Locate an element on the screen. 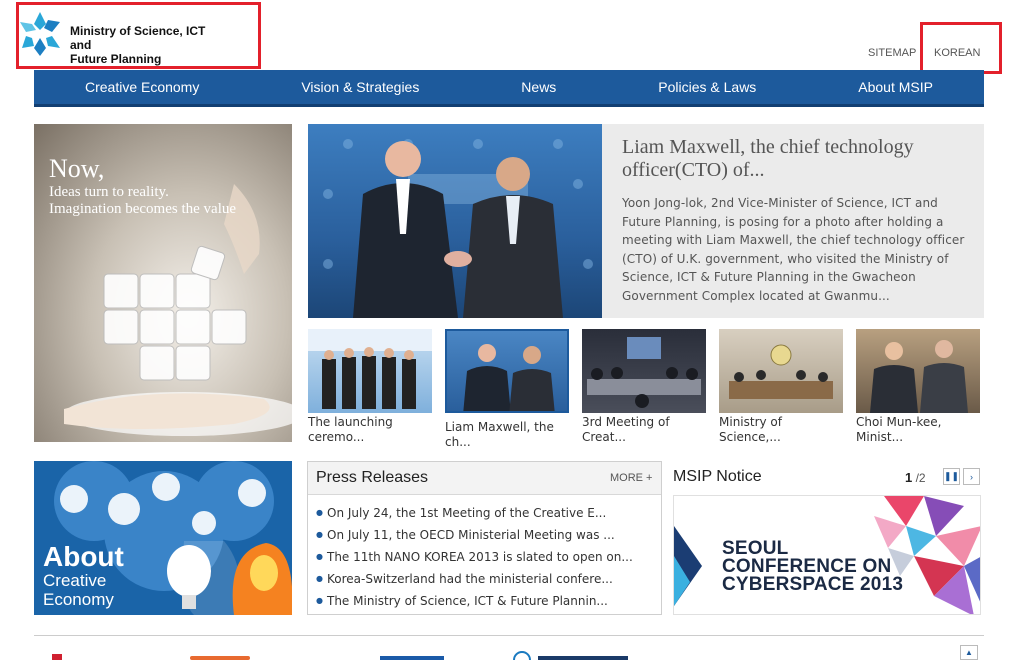 The width and height of the screenshot is (1017, 660). banner-text-line1: Ideas turn to reality. is located at coordinates (109, 192).